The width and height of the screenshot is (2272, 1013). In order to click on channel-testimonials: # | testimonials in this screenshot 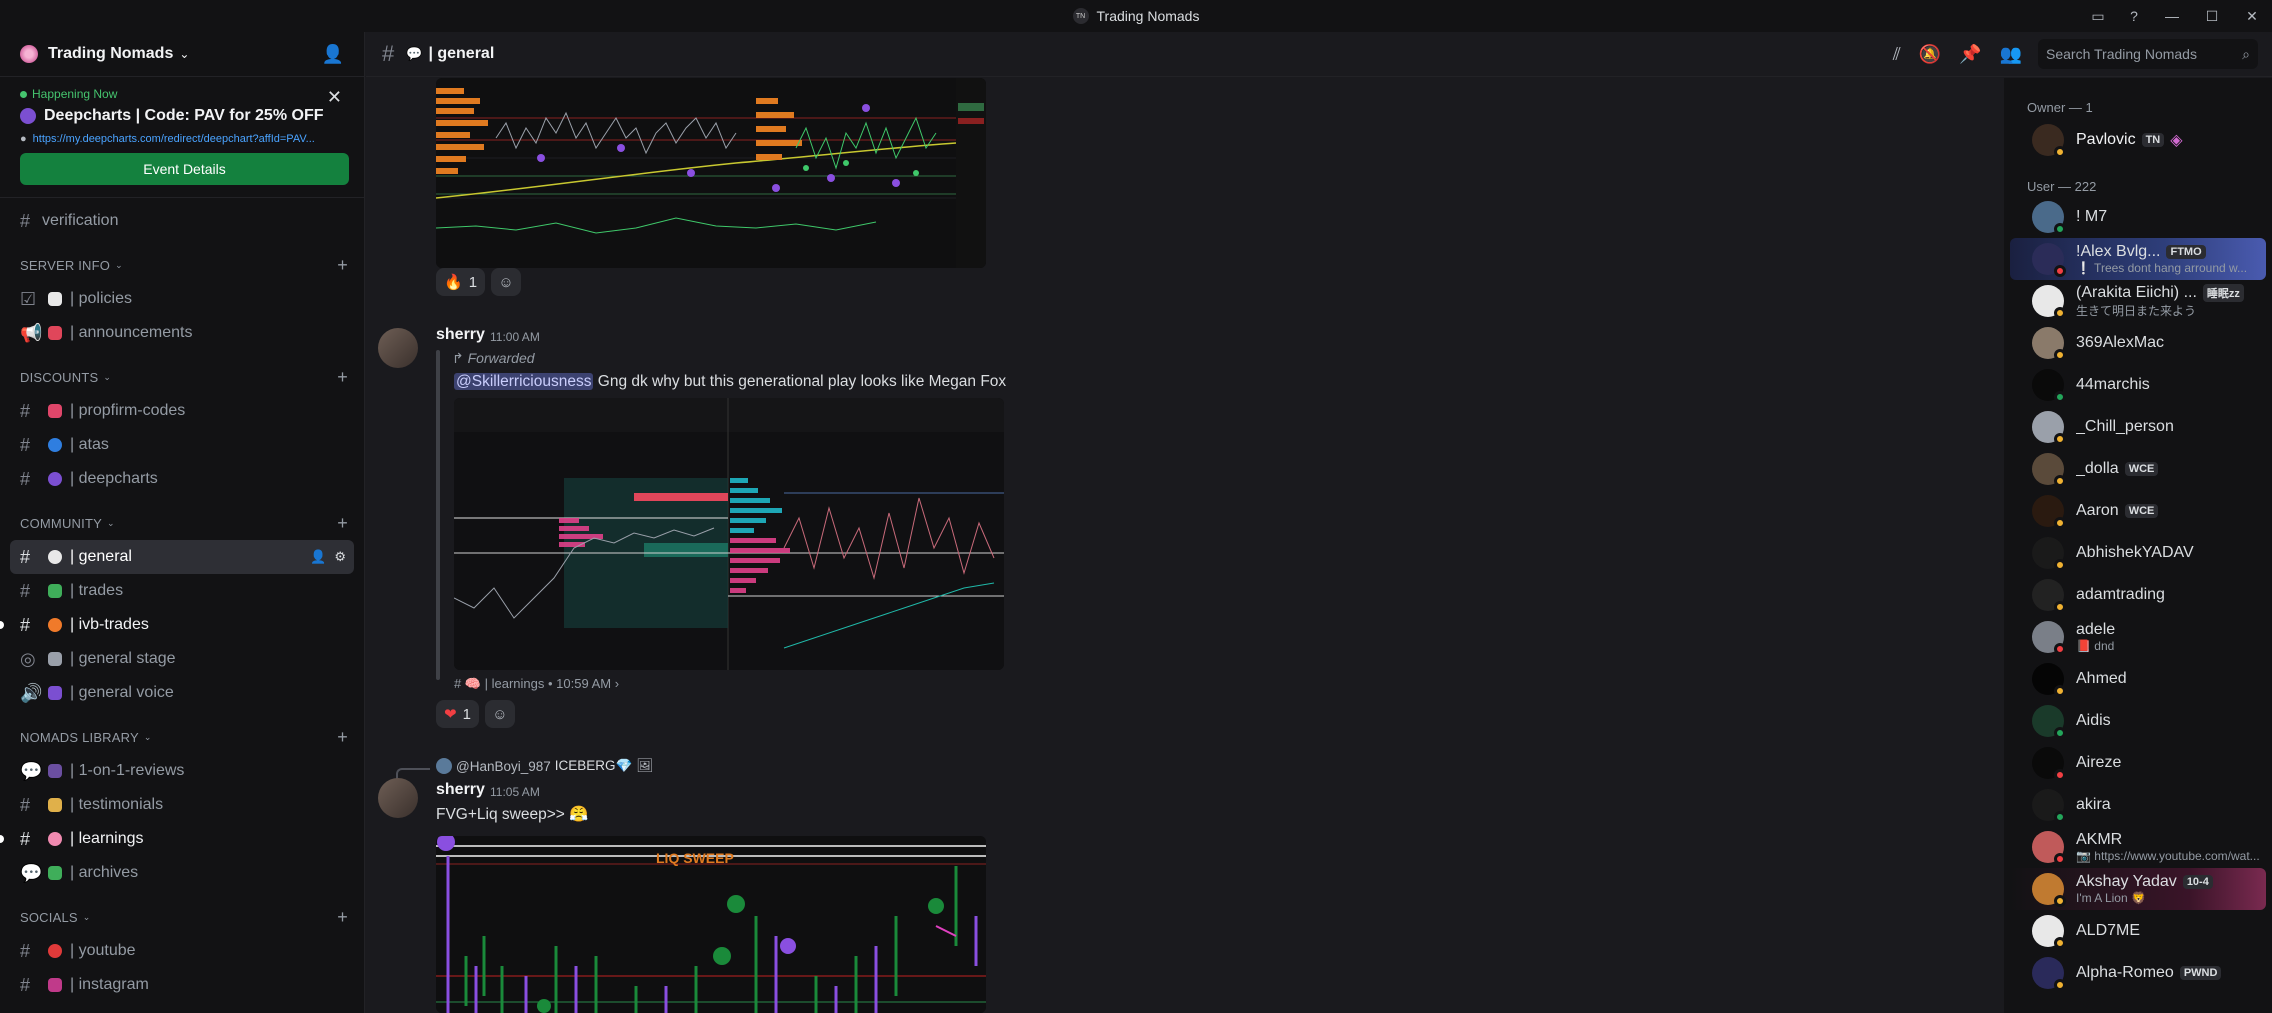, I will do `click(182, 805)`.